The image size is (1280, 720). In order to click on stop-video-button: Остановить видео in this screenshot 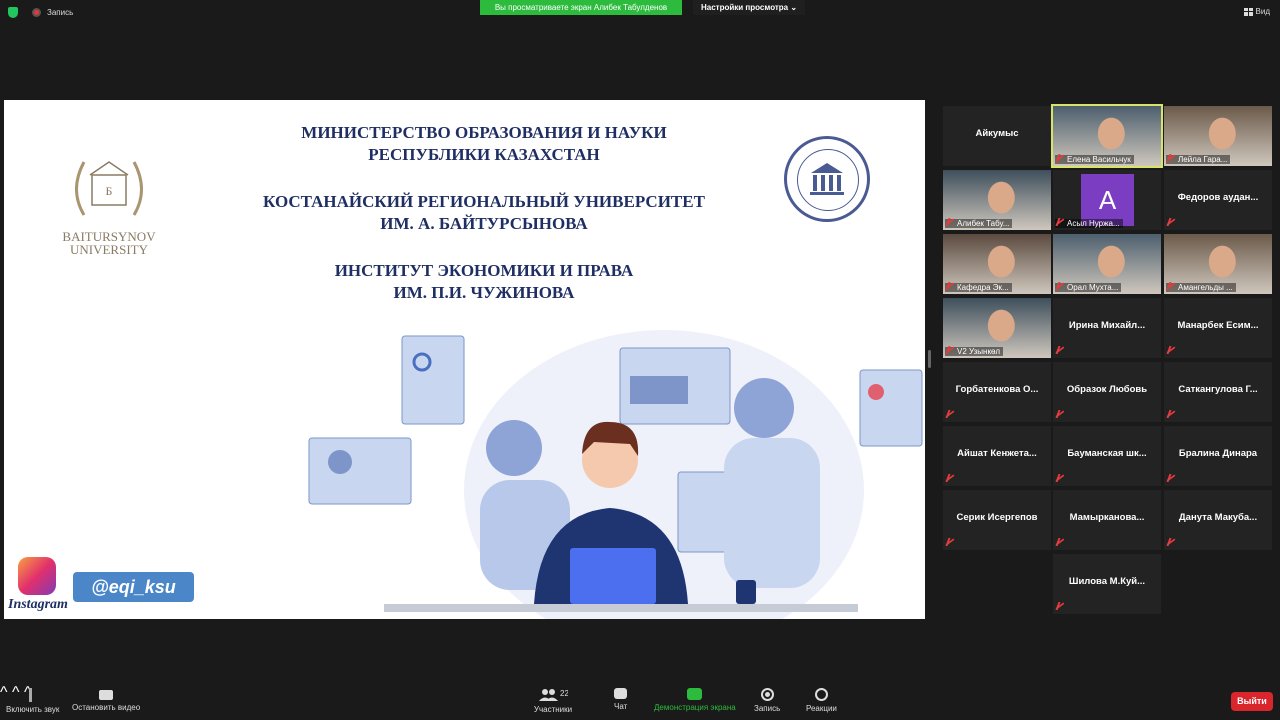, I will do `click(106, 700)`.